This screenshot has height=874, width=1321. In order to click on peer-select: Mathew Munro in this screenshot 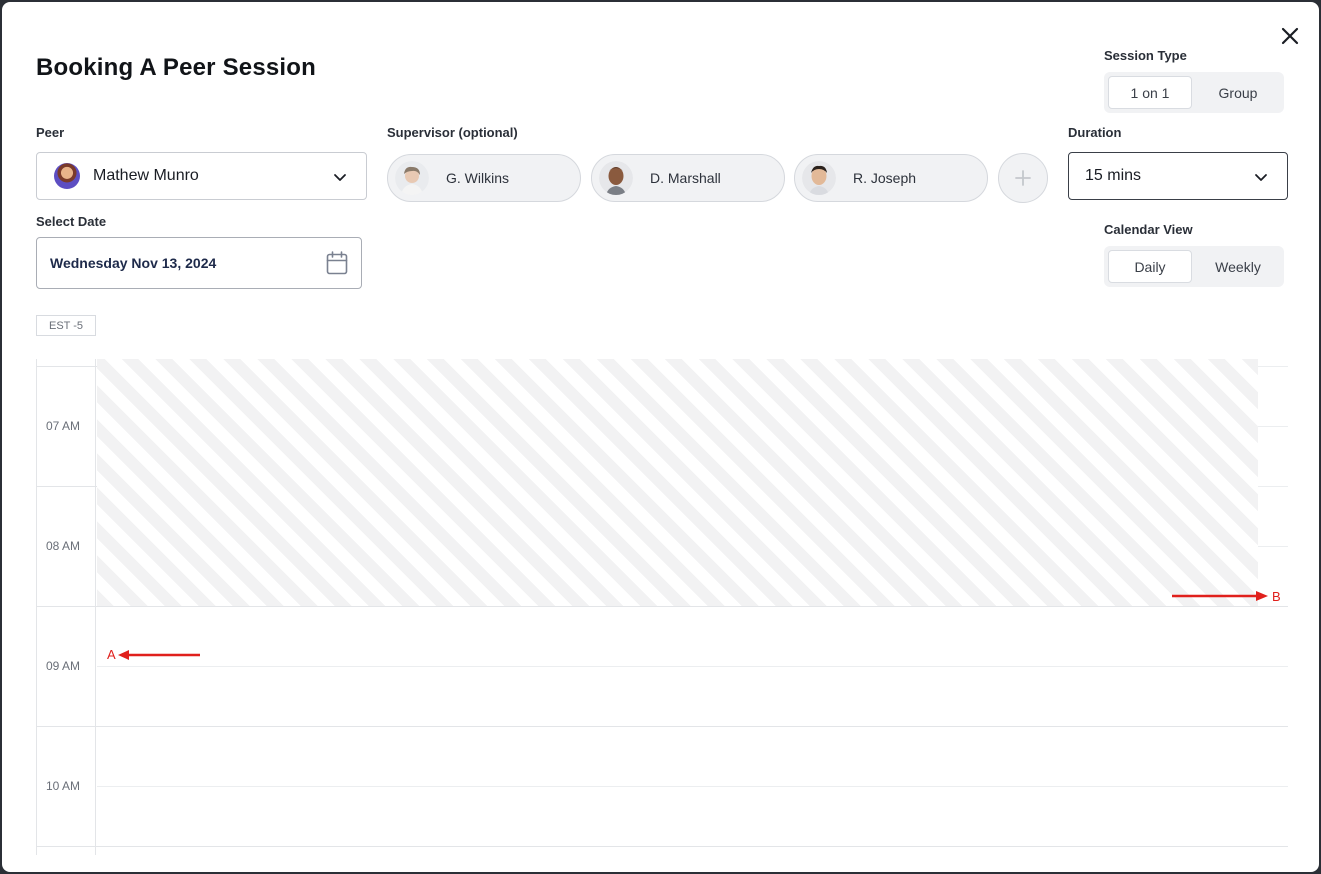, I will do `click(201, 176)`.